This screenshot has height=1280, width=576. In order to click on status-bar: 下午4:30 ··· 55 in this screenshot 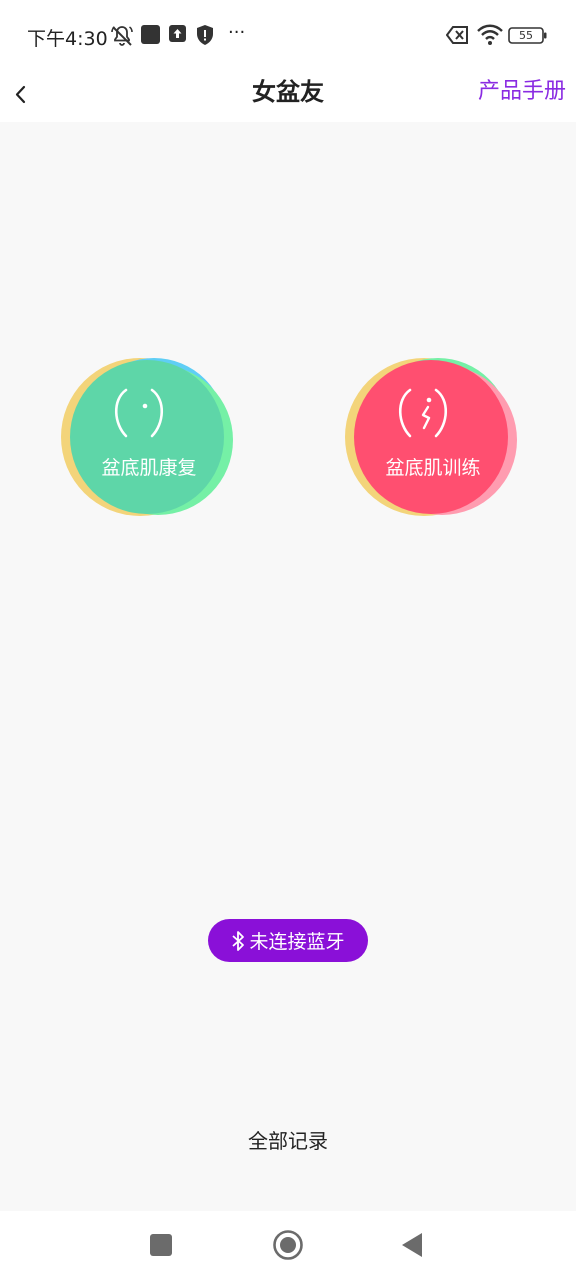, I will do `click(288, 33)`.